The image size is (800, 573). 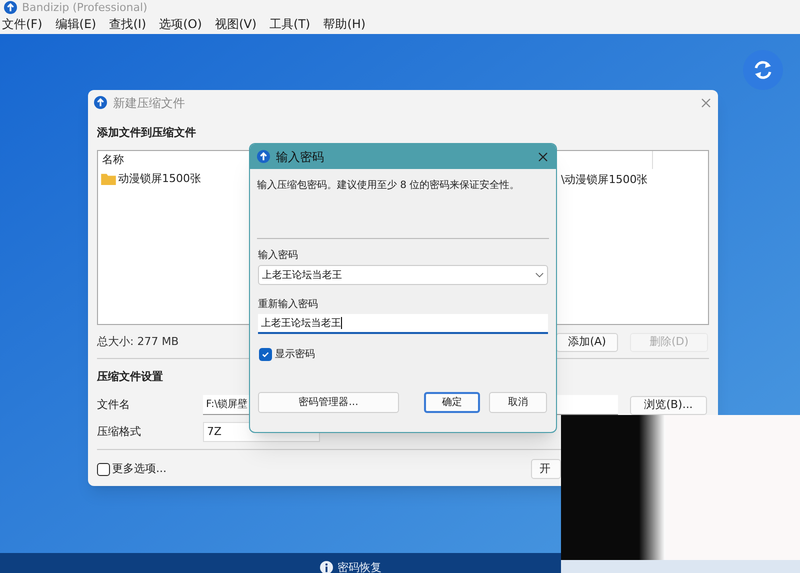 What do you see at coordinates (300, 157) in the screenshot?
I see `dialog-title: 输入密码` at bounding box center [300, 157].